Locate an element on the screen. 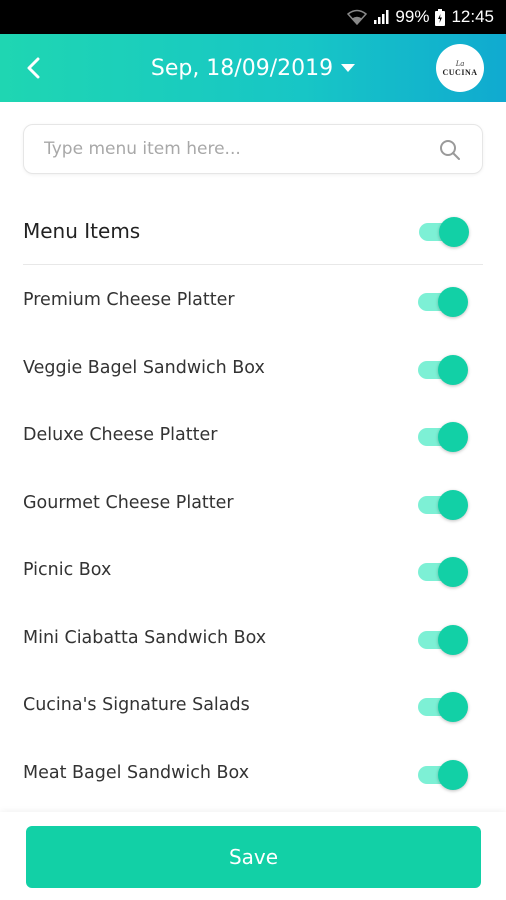  back-button is located at coordinates (33, 68).